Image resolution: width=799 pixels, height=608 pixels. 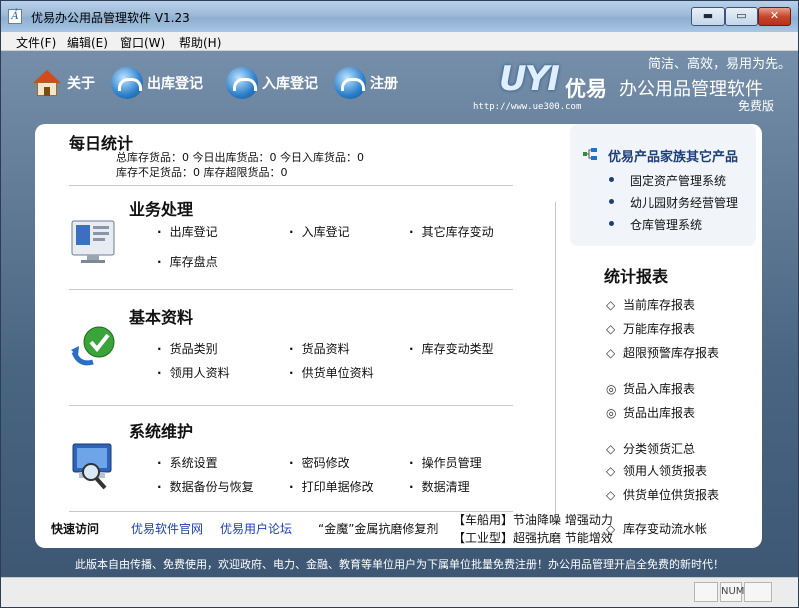 What do you see at coordinates (656, 528) in the screenshot?
I see `report-stock-ledger: ◇ 库存变动流水帐` at bounding box center [656, 528].